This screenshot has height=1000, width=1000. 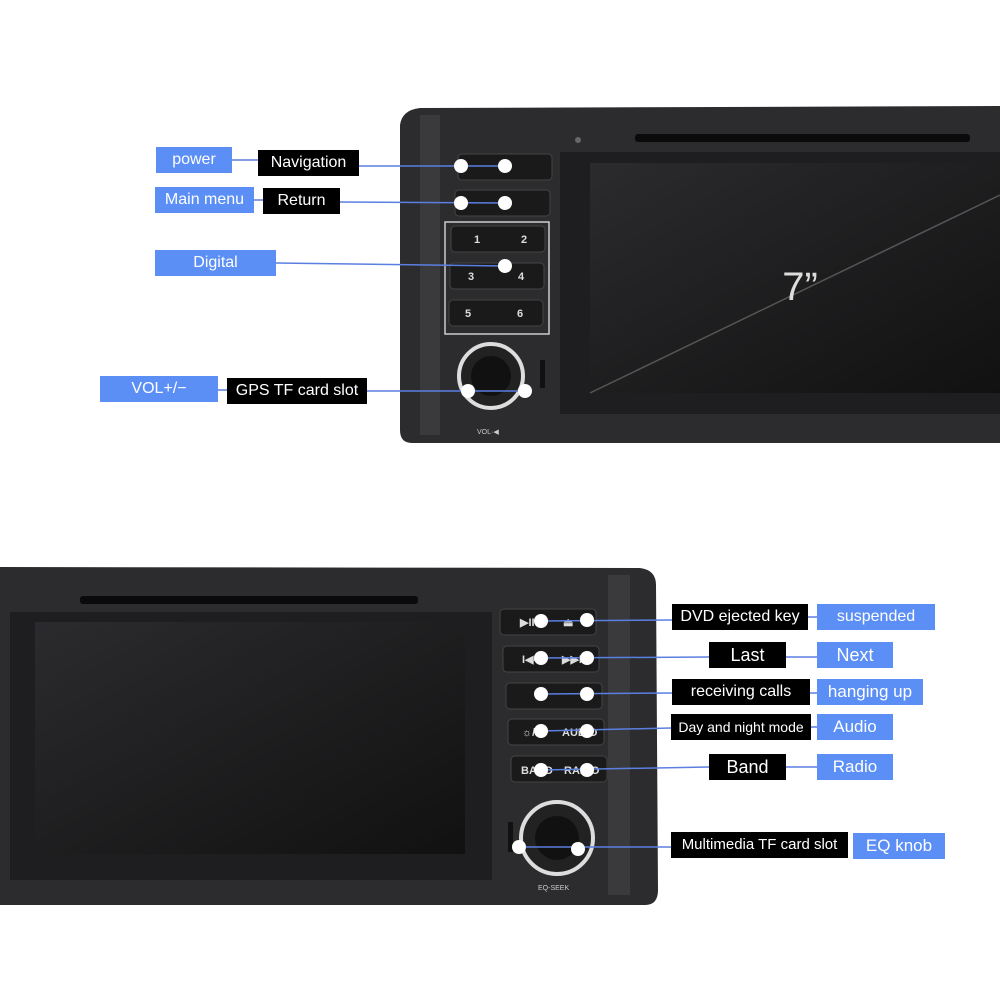 I want to click on digit-1: 1, so click(x=477, y=240).